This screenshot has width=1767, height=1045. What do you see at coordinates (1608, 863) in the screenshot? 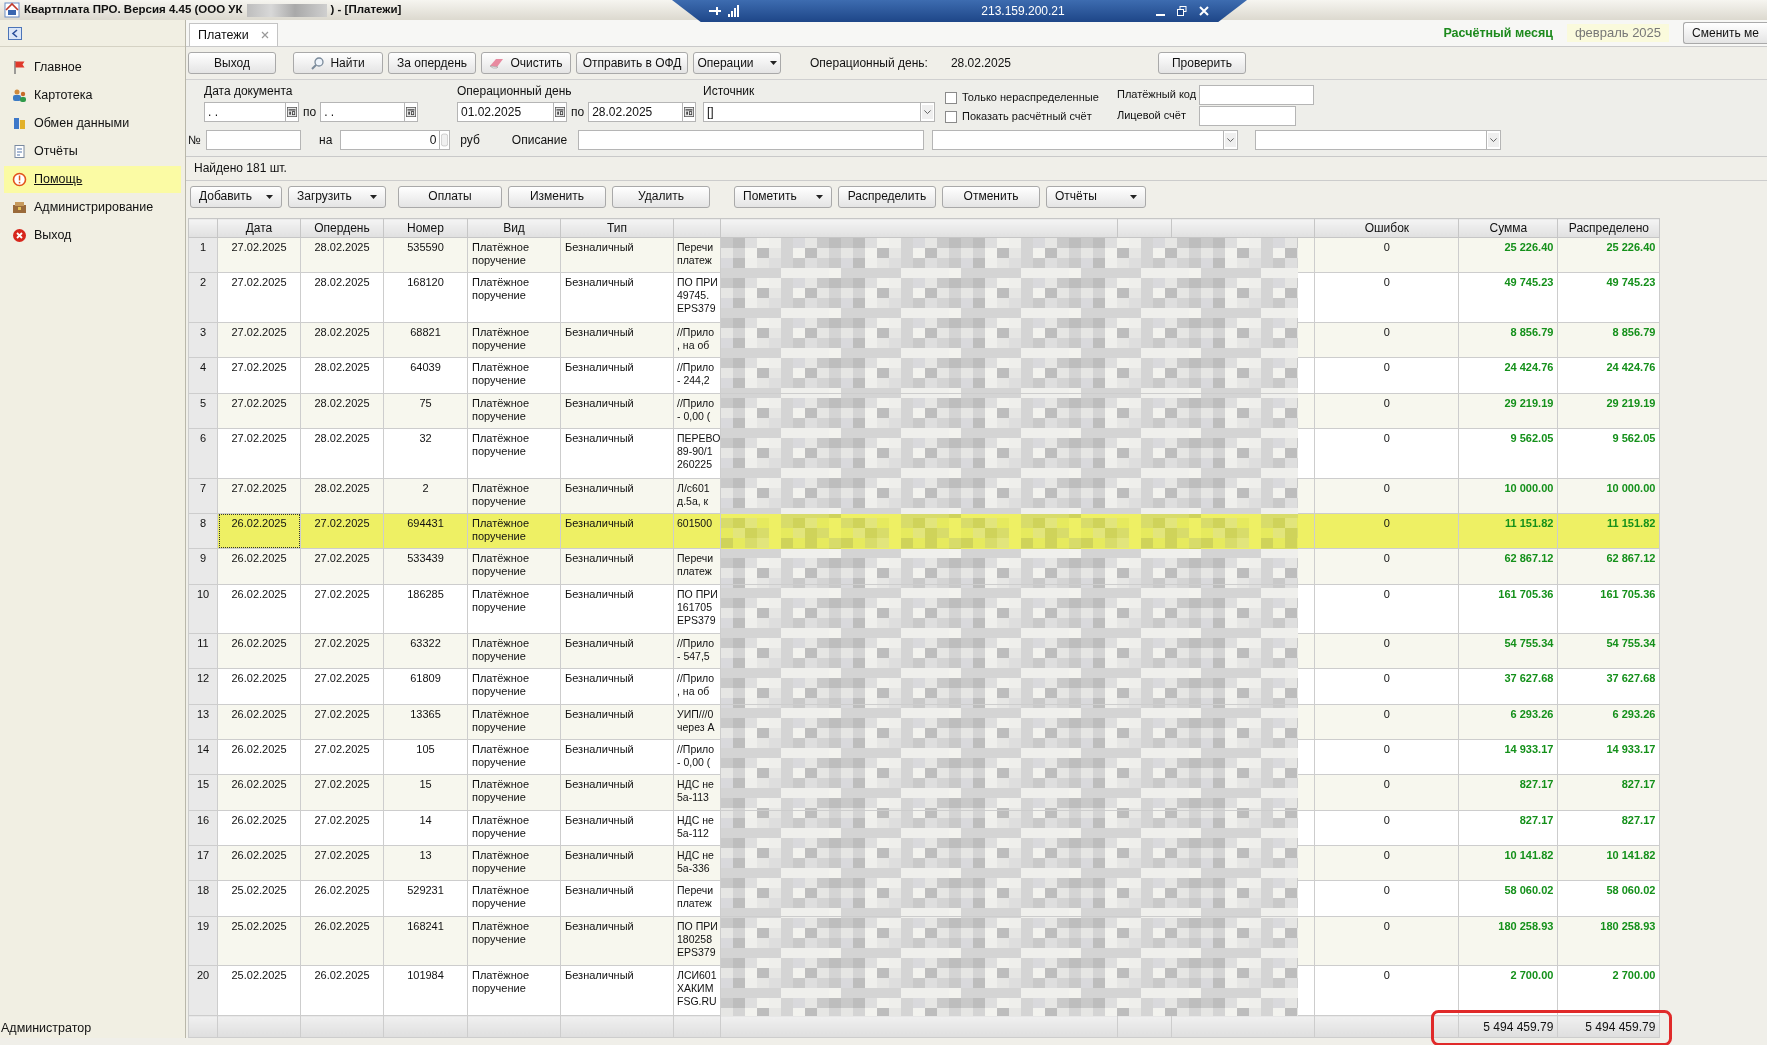
I see `table-cell: 10 141.82` at bounding box center [1608, 863].